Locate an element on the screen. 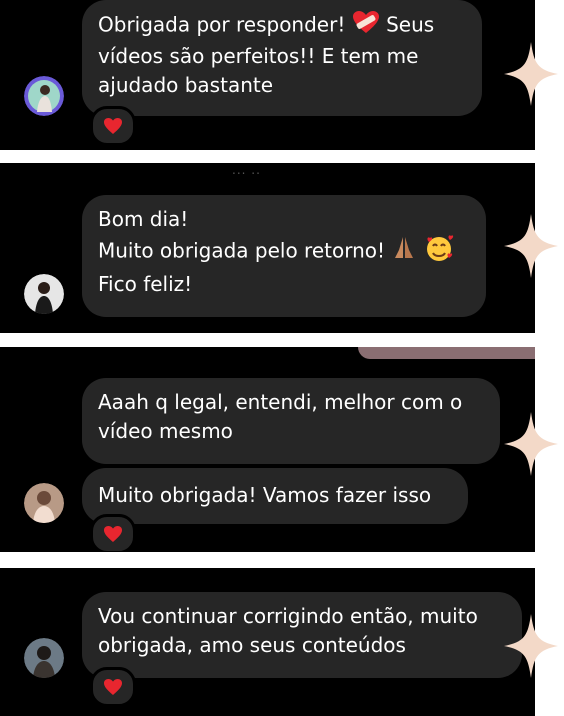 The image size is (564, 716). message-line: Aaah q legal, entendi, melhor com o is located at coordinates (280, 402).